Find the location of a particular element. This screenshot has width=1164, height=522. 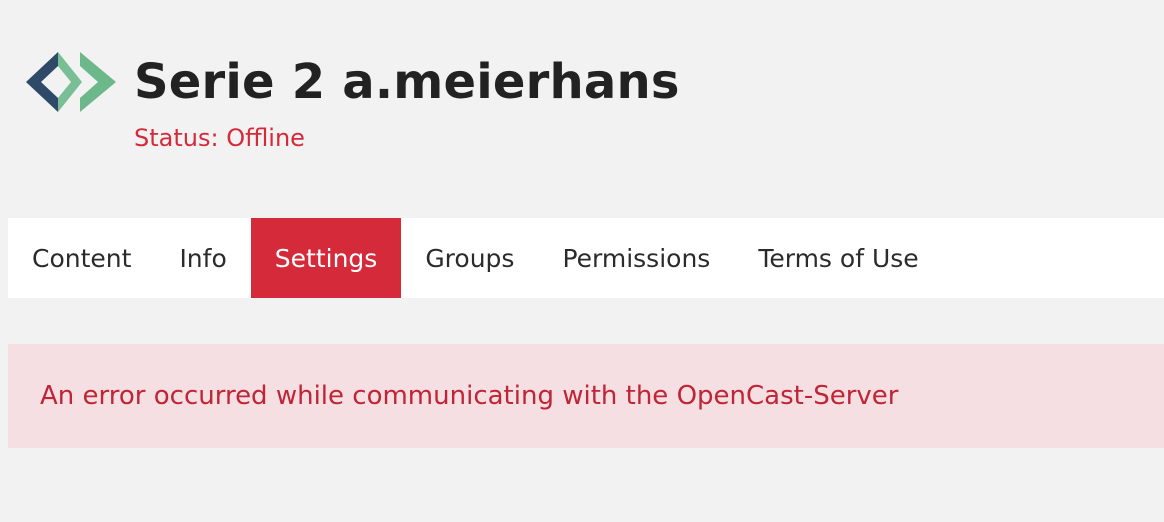

page-title: Serie 2 a.meierhans is located at coordinates (407, 82).